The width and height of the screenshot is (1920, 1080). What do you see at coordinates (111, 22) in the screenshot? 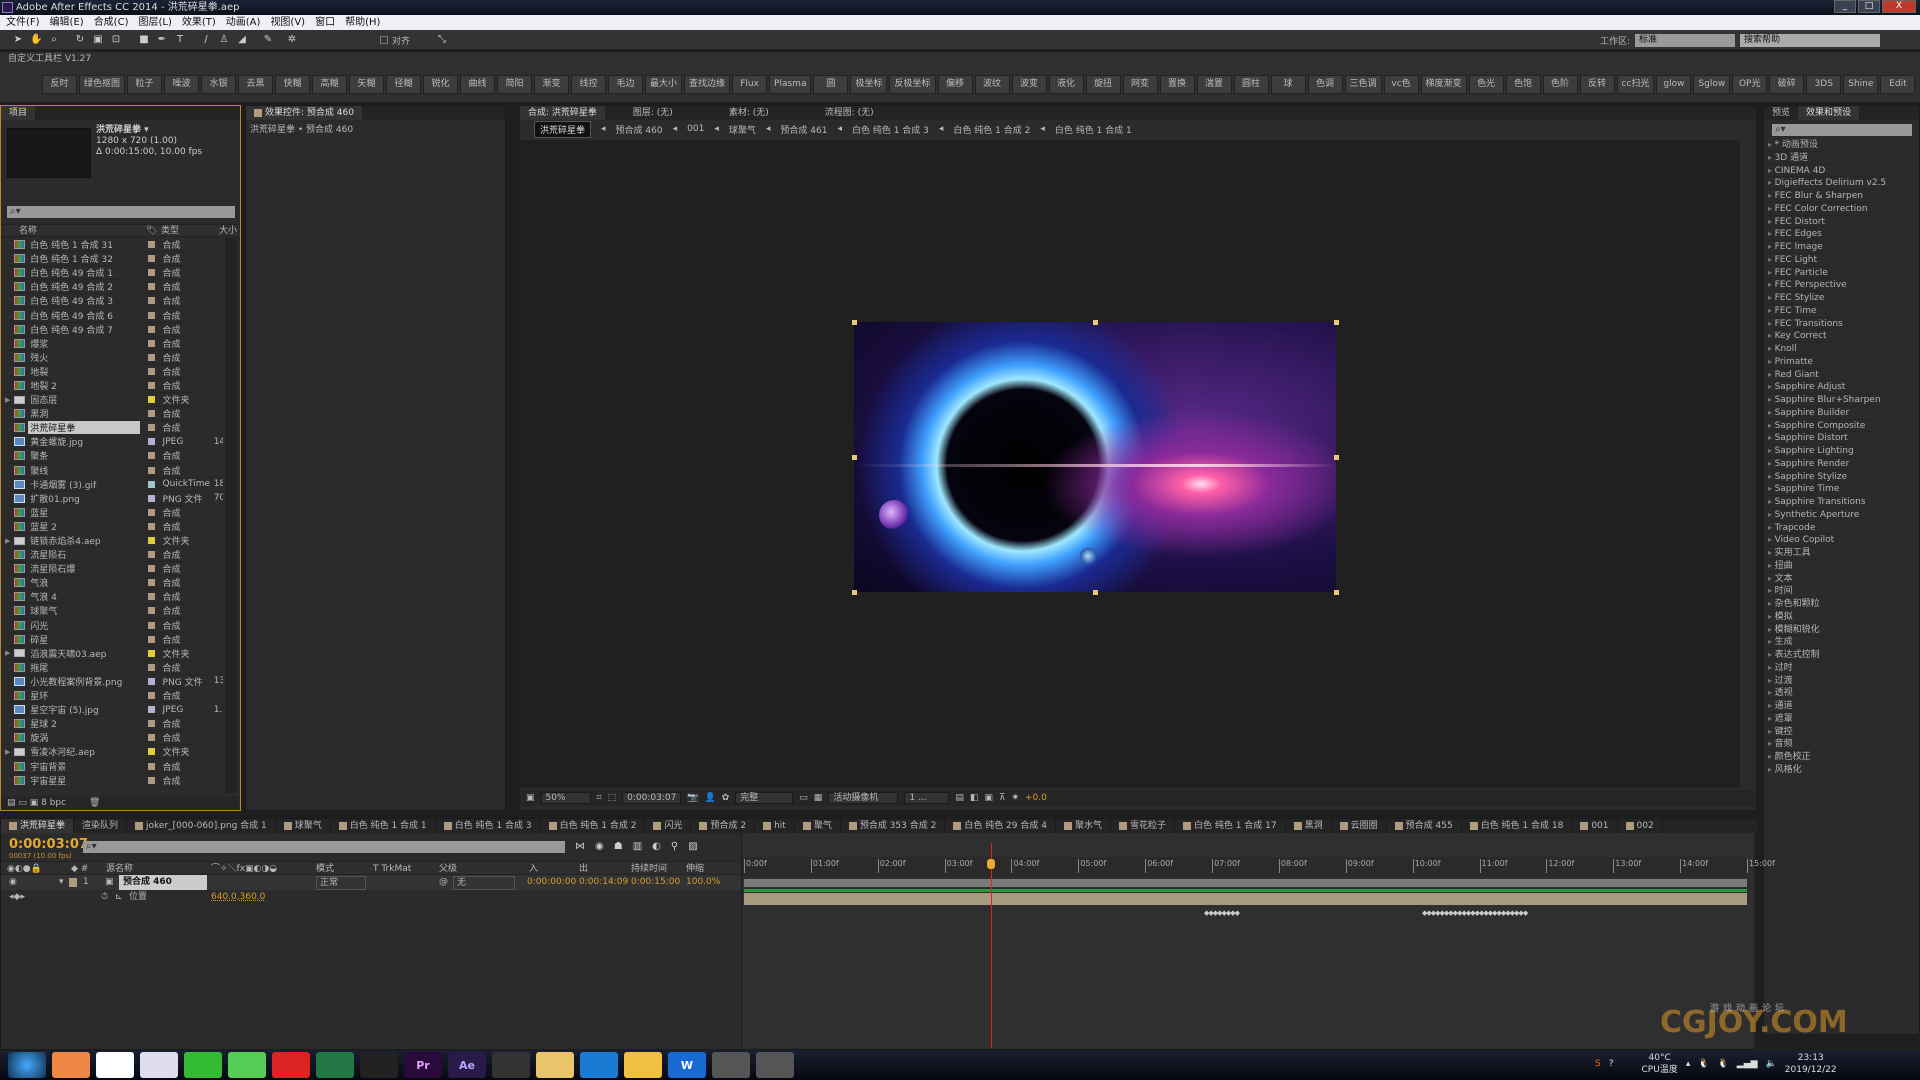
I see `menu-item: 合成(C)` at bounding box center [111, 22].